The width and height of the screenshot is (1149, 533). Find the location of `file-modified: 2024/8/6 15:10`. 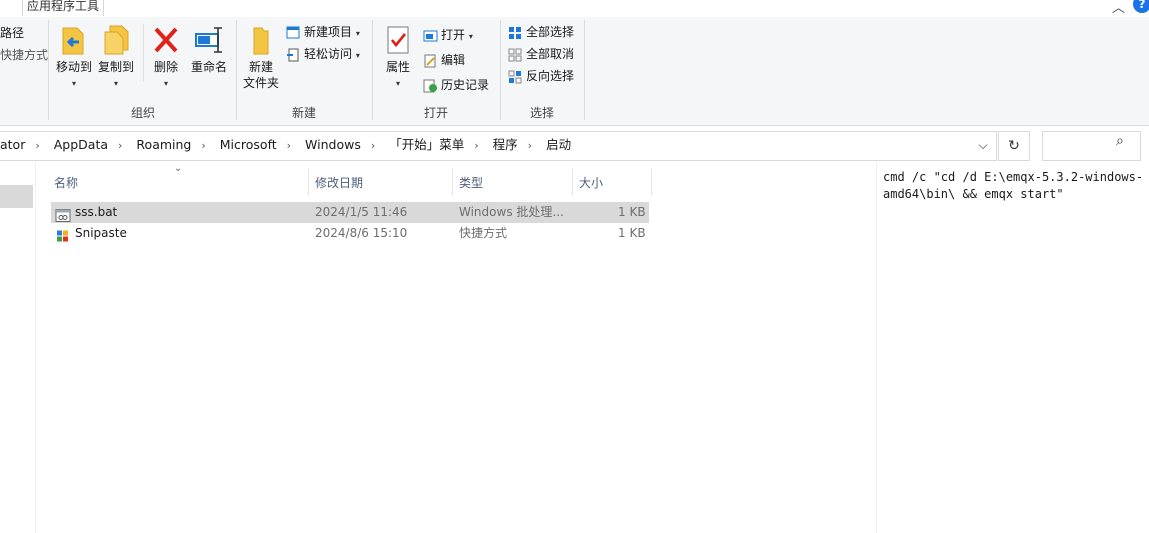

file-modified: 2024/8/6 15:10 is located at coordinates (361, 233).